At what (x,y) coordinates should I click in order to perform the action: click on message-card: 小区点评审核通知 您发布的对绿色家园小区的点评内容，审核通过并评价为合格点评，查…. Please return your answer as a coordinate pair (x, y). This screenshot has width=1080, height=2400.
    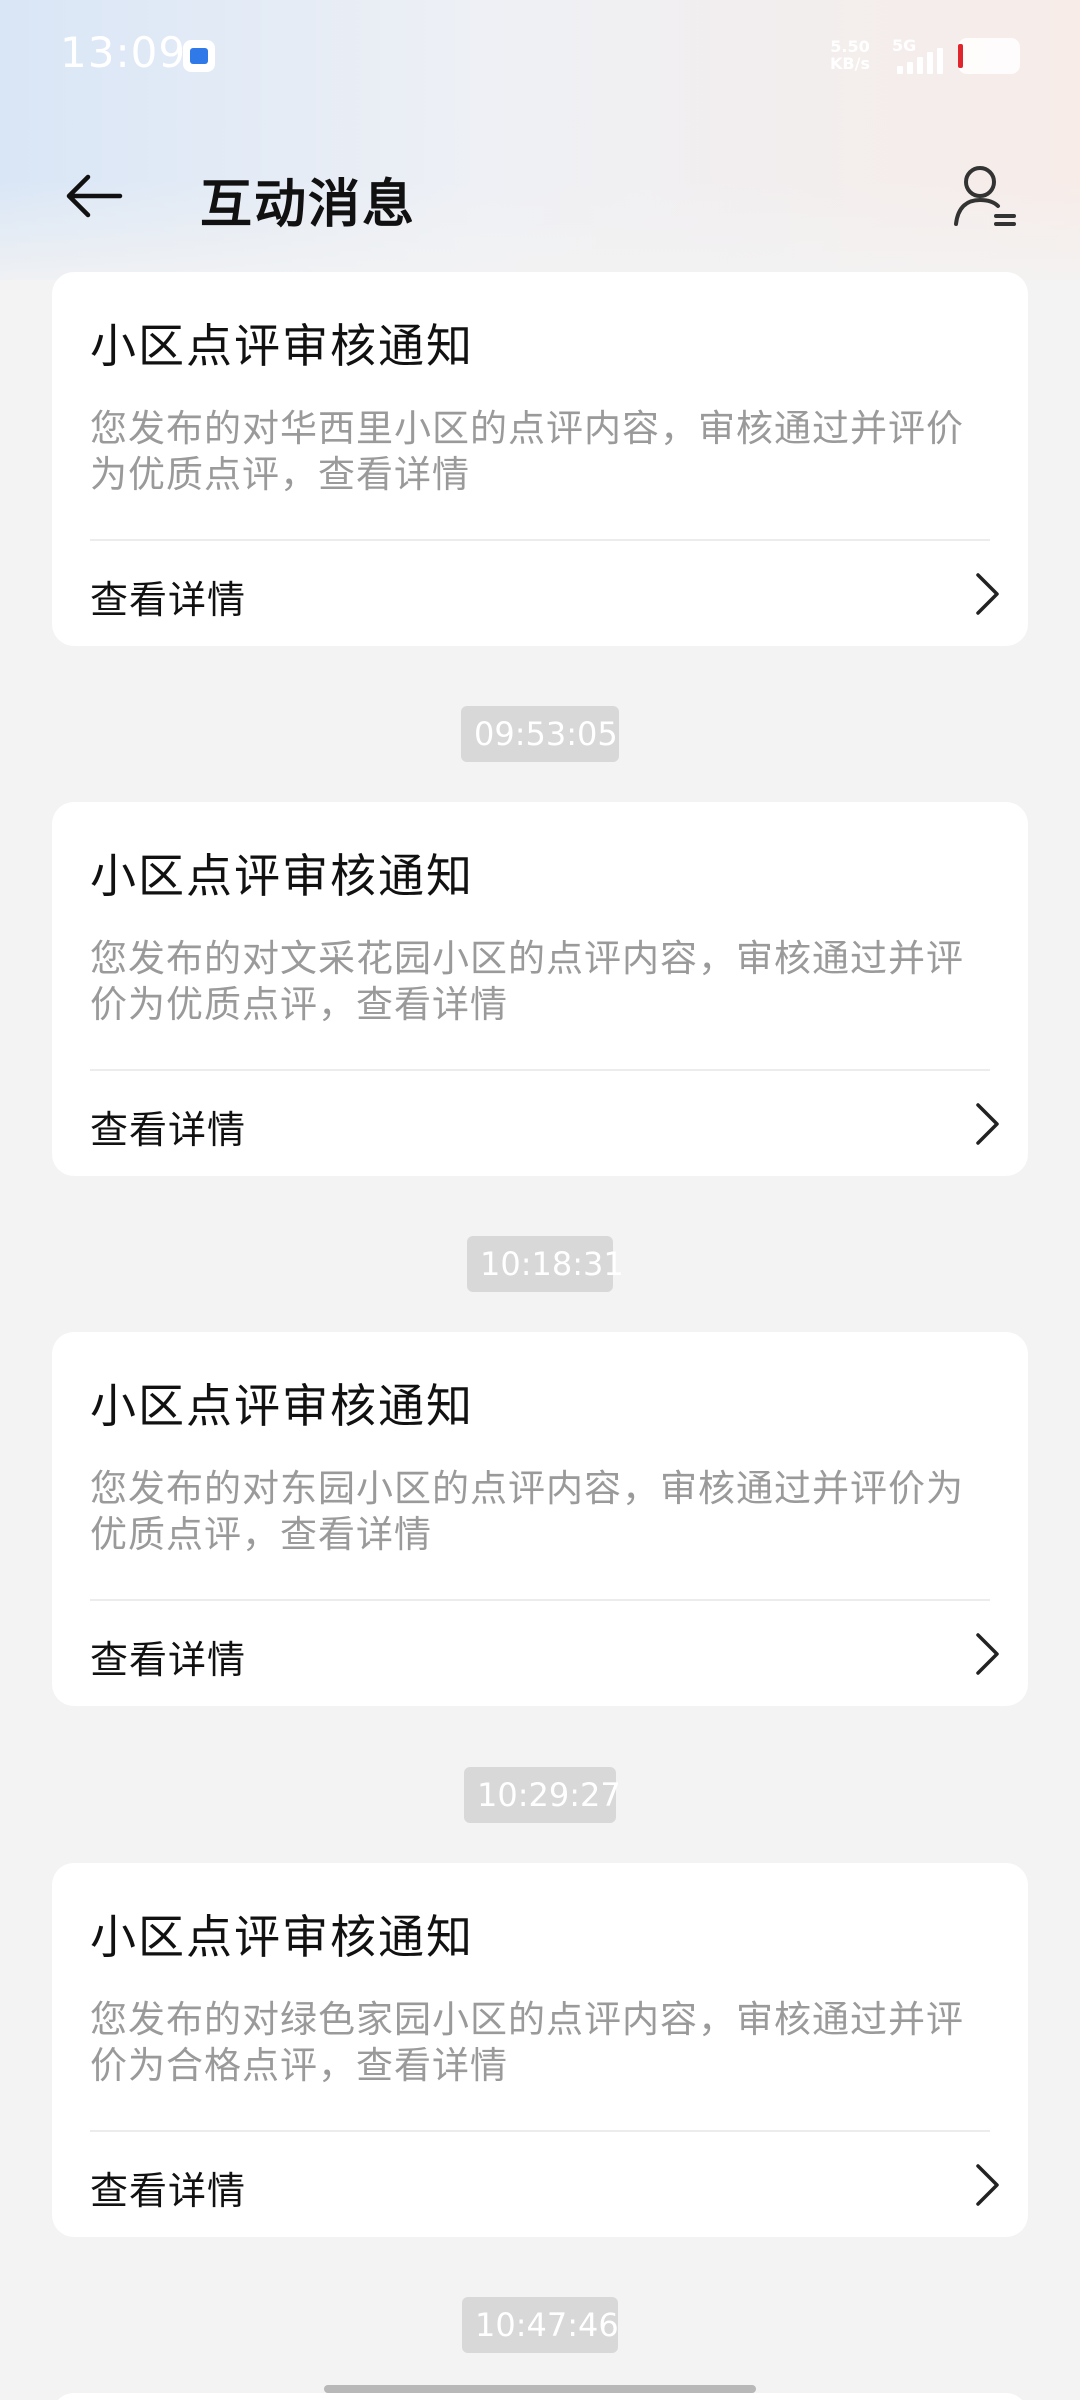
    Looking at the image, I should click on (540, 2050).